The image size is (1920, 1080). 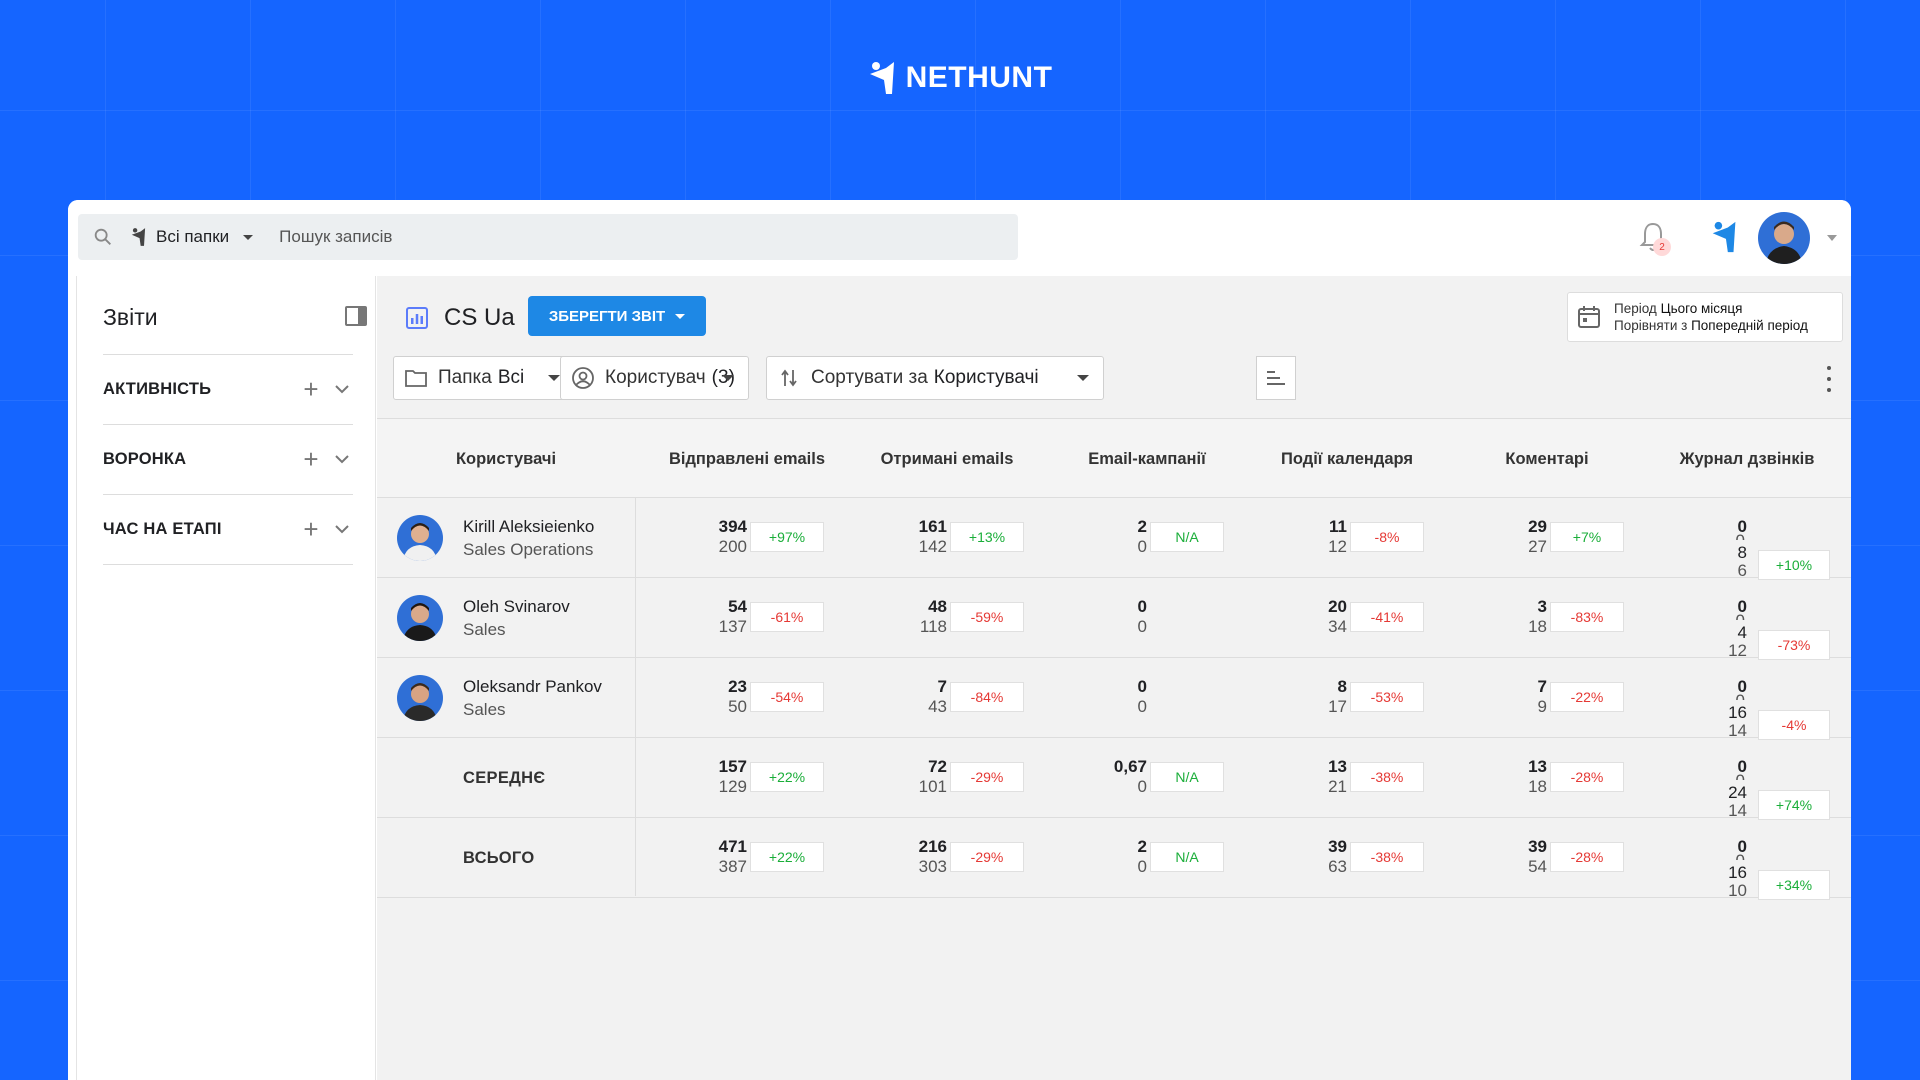 I want to click on search-bar: Всі папки, so click(x=548, y=237).